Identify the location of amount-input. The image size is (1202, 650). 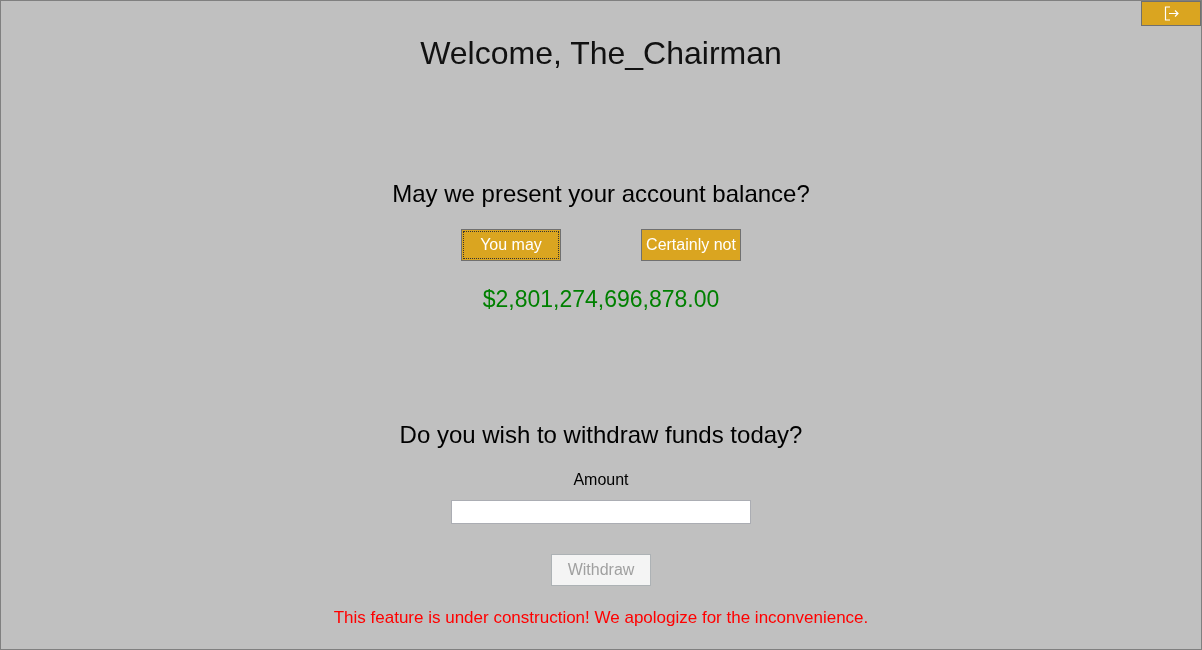
(601, 512).